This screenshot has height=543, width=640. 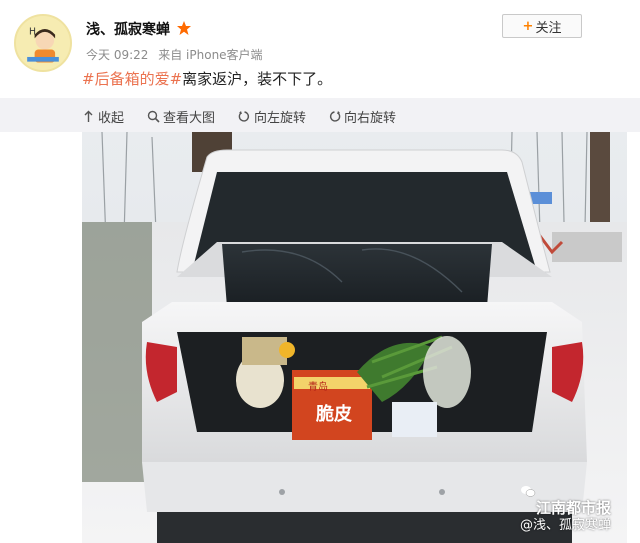 What do you see at coordinates (132, 79) in the screenshot?
I see `hashtag-link: #后备箱的爱#` at bounding box center [132, 79].